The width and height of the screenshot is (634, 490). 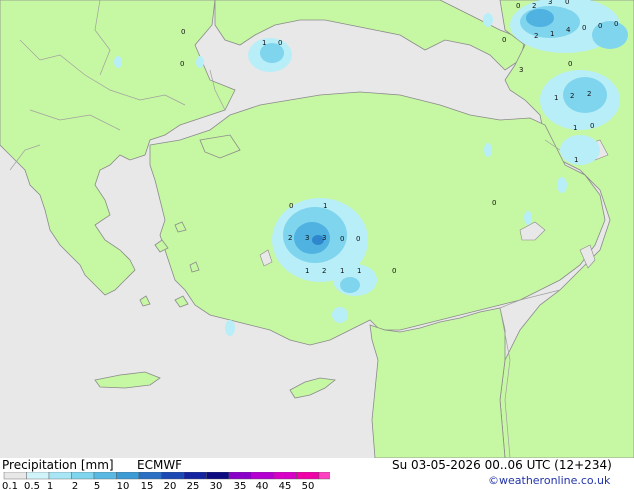 What do you see at coordinates (568, 30) in the screenshot?
I see `station-value: 4` at bounding box center [568, 30].